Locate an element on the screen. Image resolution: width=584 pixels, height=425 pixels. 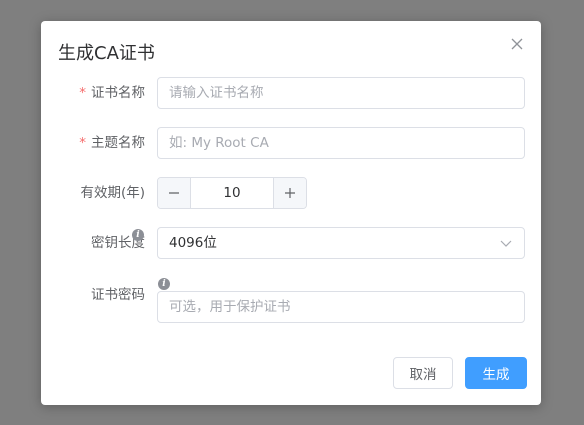
increment-button is located at coordinates (289, 193).